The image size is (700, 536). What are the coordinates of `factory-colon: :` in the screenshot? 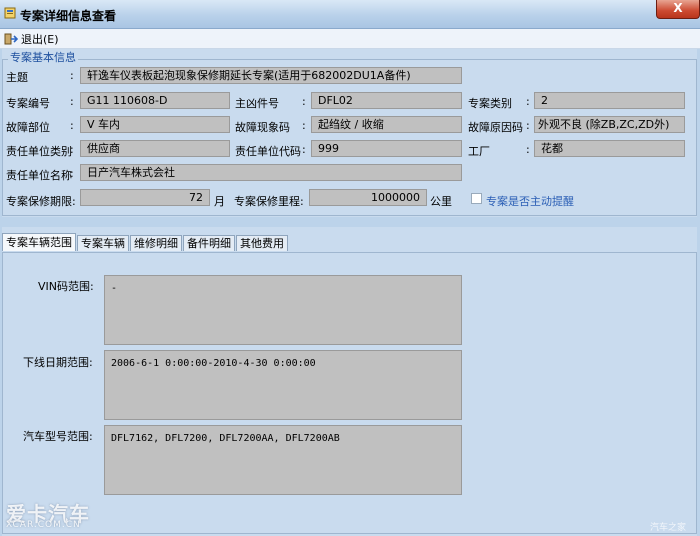 It's located at (528, 149).